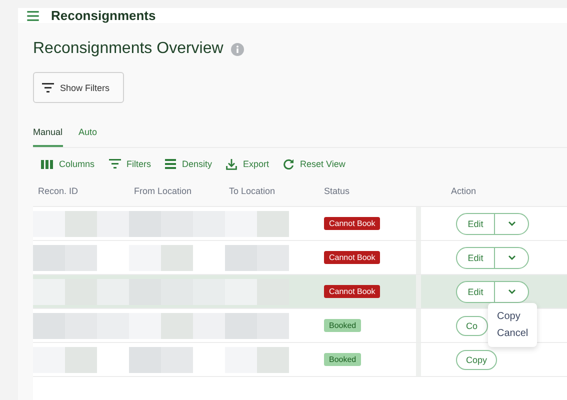 The width and height of the screenshot is (567, 400). What do you see at coordinates (252, 191) in the screenshot?
I see `column-header: To Location` at bounding box center [252, 191].